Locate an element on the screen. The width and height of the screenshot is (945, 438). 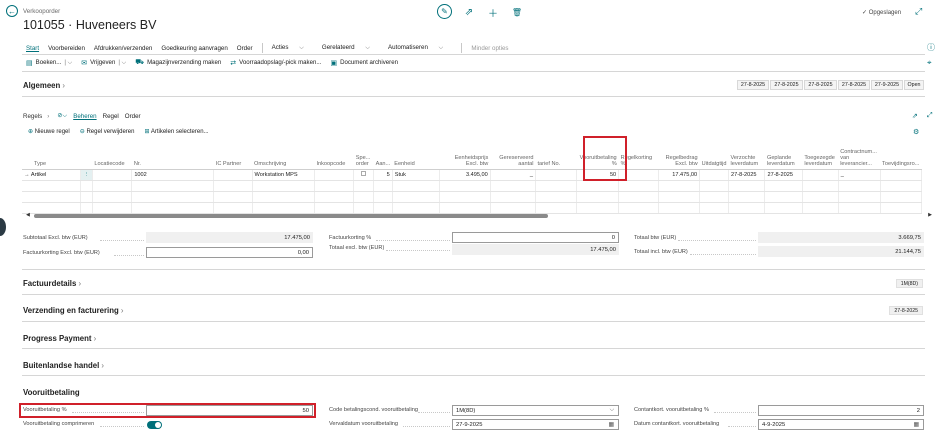
tab-manage: Beheren is located at coordinates (84, 116).